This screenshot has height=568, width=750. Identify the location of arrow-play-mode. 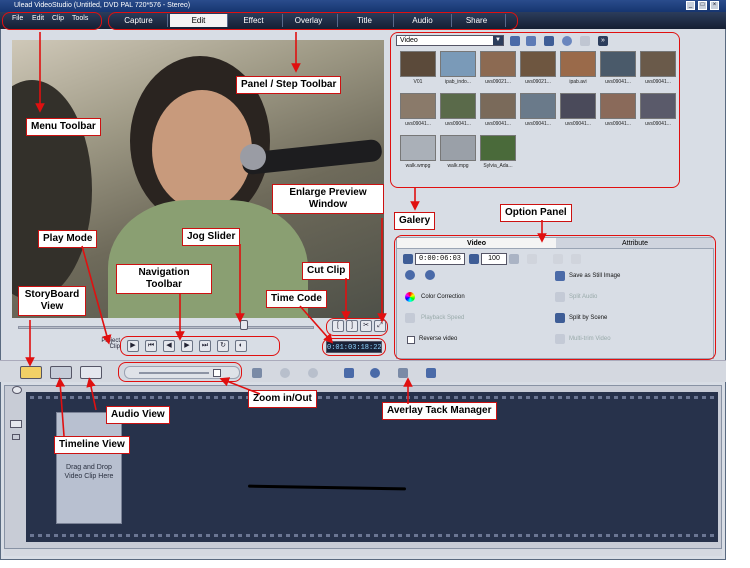
(96, 295).